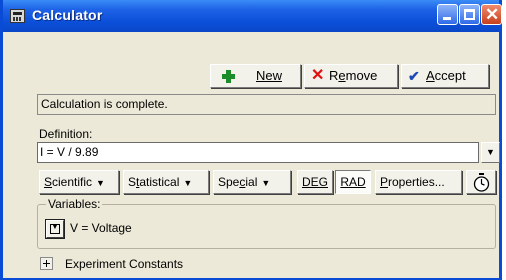 This screenshot has height=280, width=506. I want to click on stopwatch-icon, so click(481, 182).